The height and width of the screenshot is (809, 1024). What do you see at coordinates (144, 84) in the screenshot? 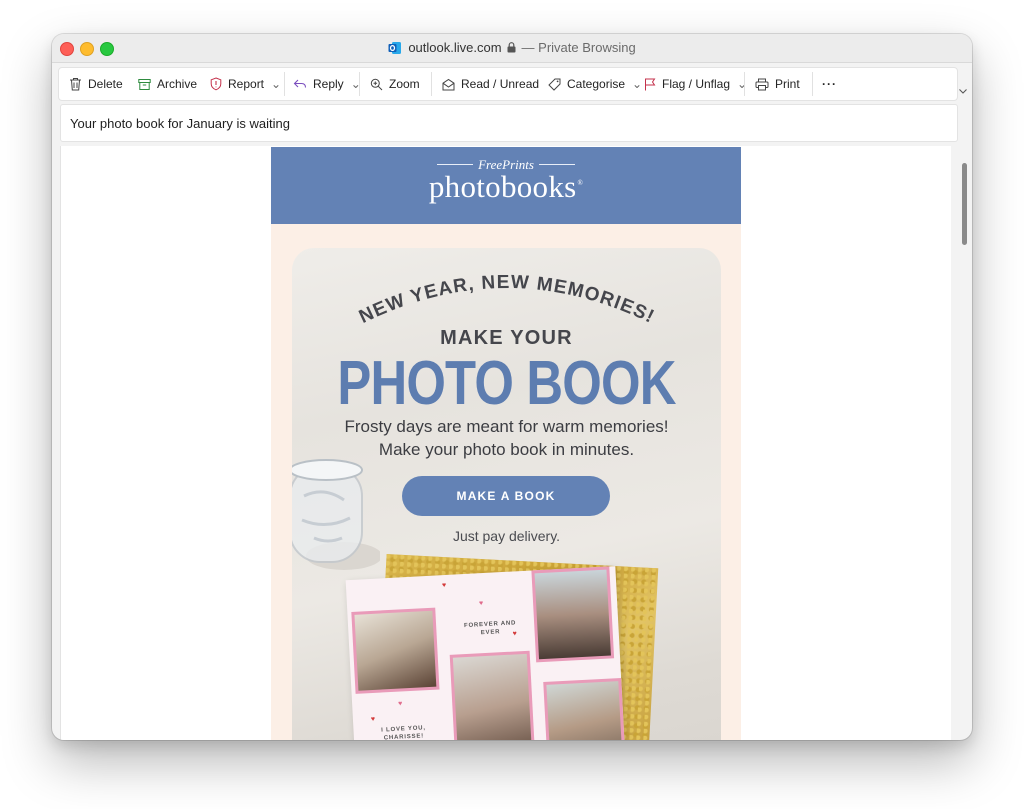
I see `archive-icon` at bounding box center [144, 84].